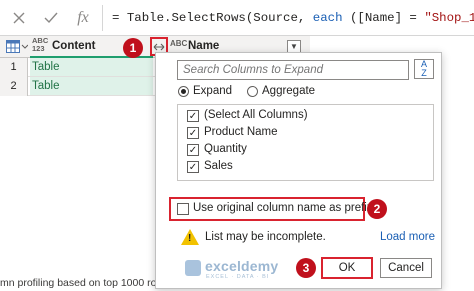  I want to click on callout-badge: 2, so click(377, 209).